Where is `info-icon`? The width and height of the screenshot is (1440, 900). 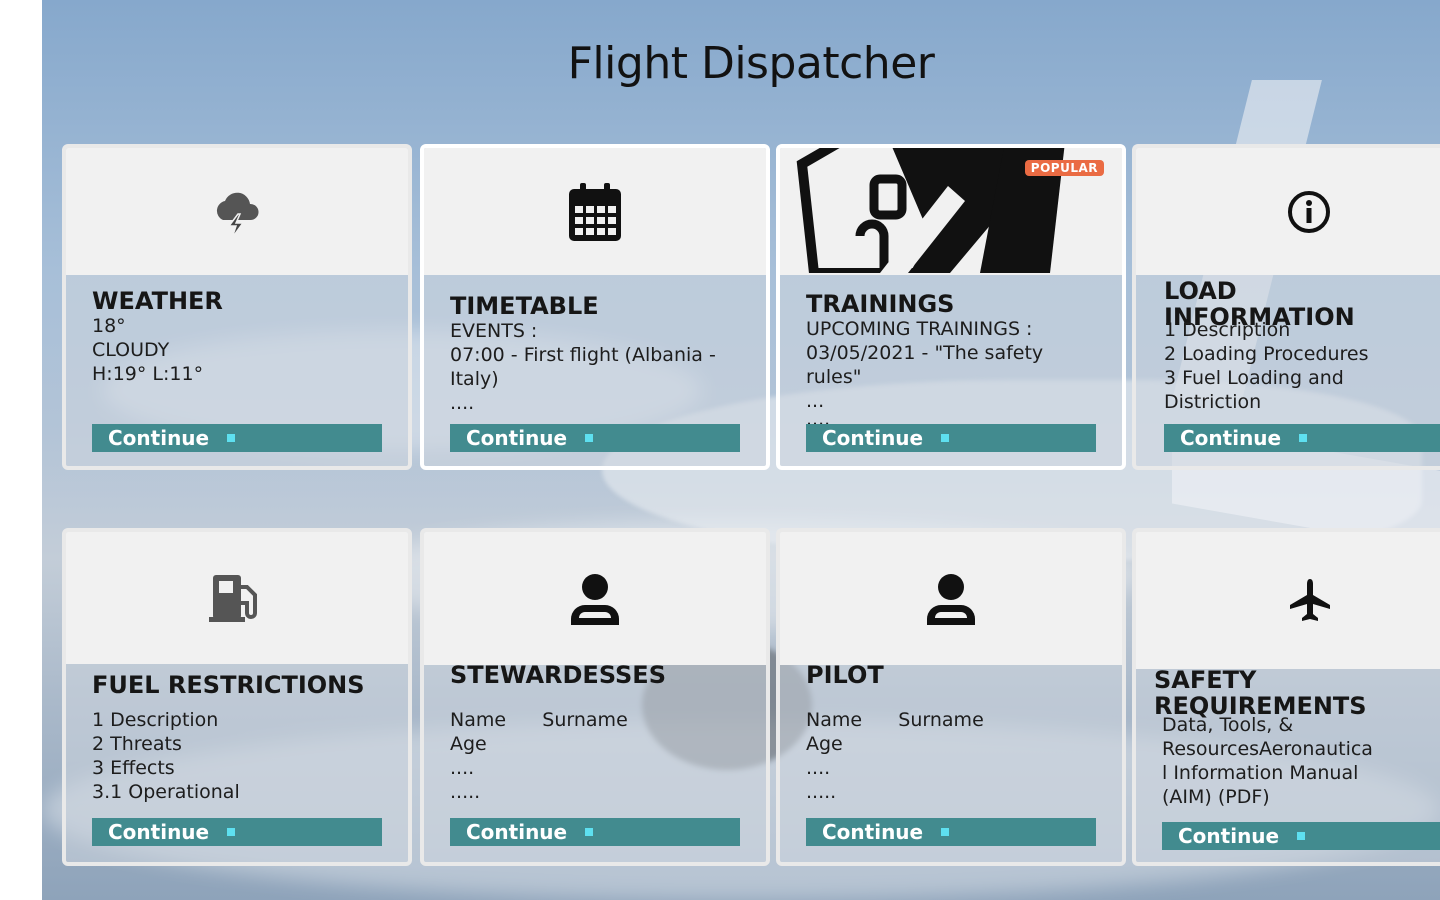
info-icon is located at coordinates (1309, 212).